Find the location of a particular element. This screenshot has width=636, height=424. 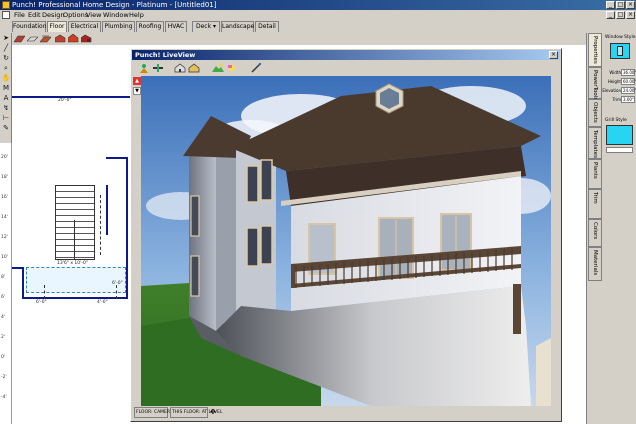

dim-label-a: 6'-0" is located at coordinates (41, 302).